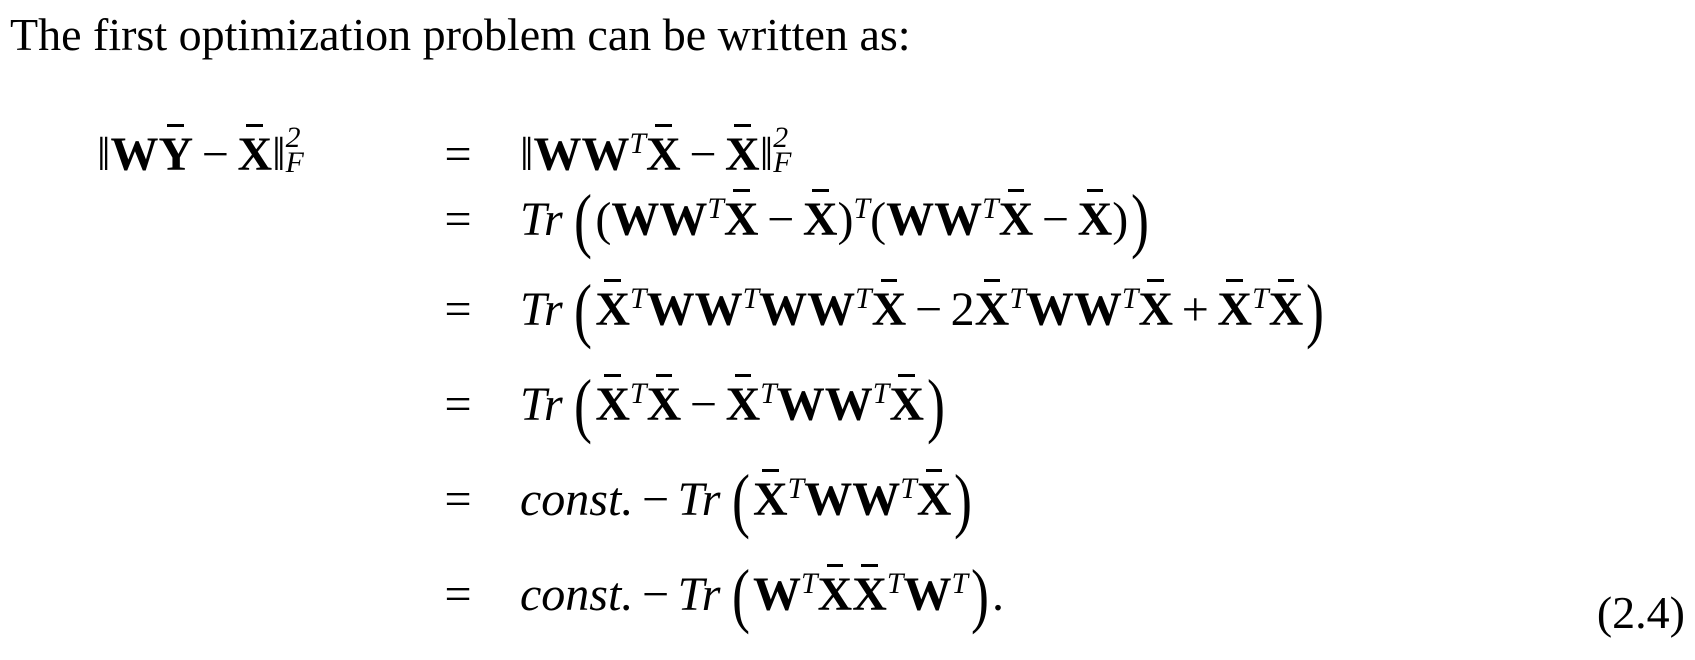 The image size is (1695, 660). I want to click on equation-lhs: ‖WY − X‖ 2 F, so click(200, 154).